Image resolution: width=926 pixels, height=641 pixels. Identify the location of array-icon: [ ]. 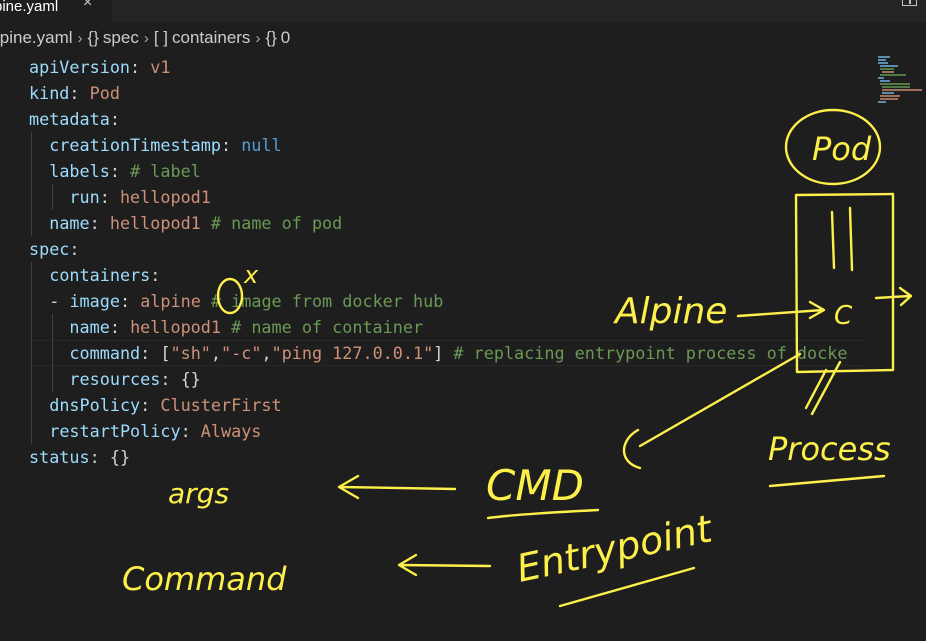
(160, 37).